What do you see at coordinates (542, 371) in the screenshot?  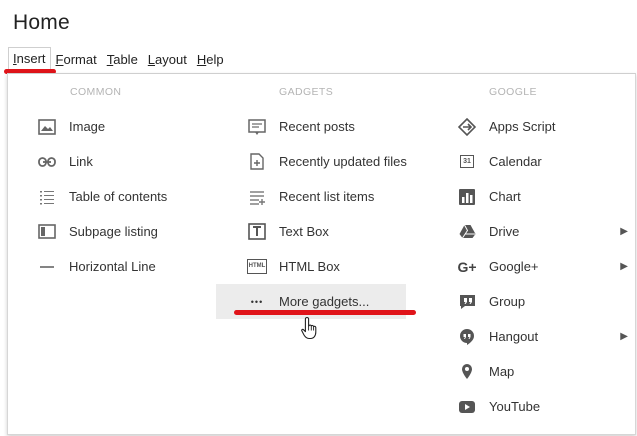 I see `menu-option-map: Map` at bounding box center [542, 371].